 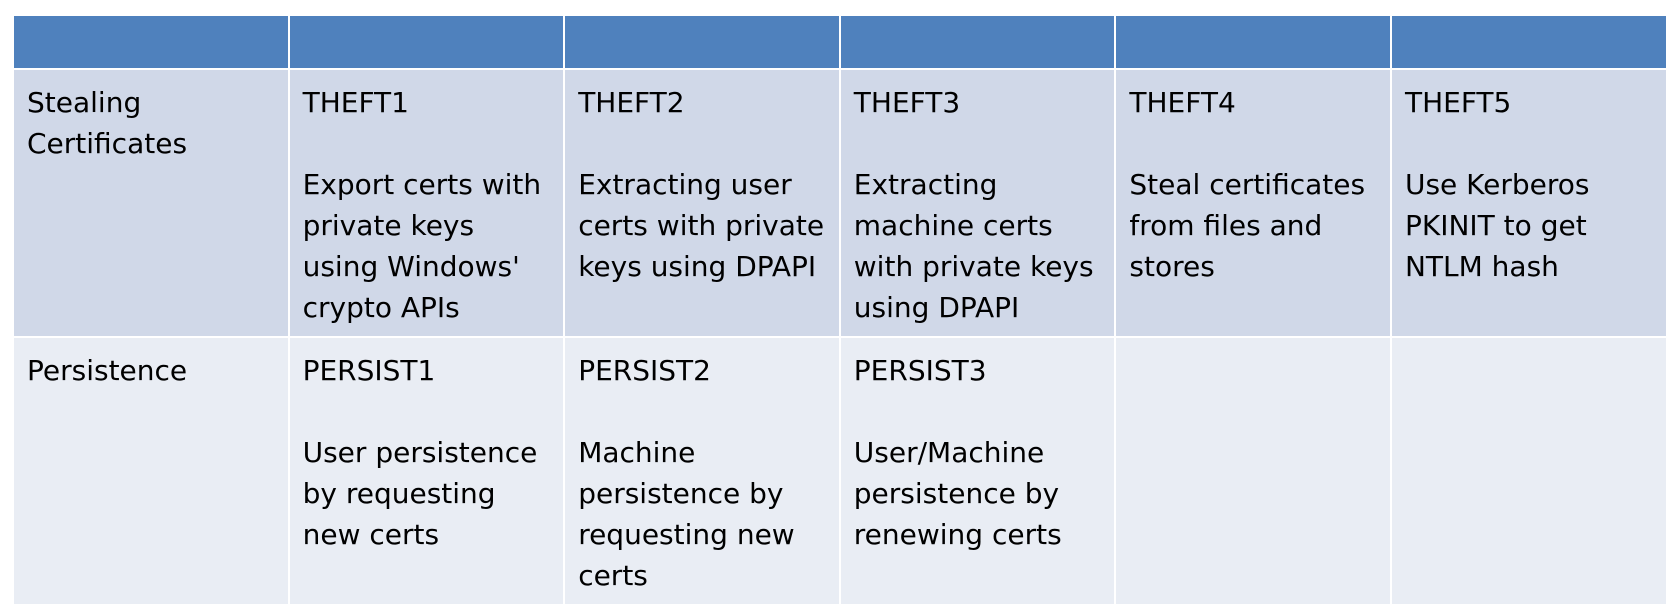 What do you see at coordinates (1182, 102) in the screenshot?
I see `technique-code: THEFT4` at bounding box center [1182, 102].